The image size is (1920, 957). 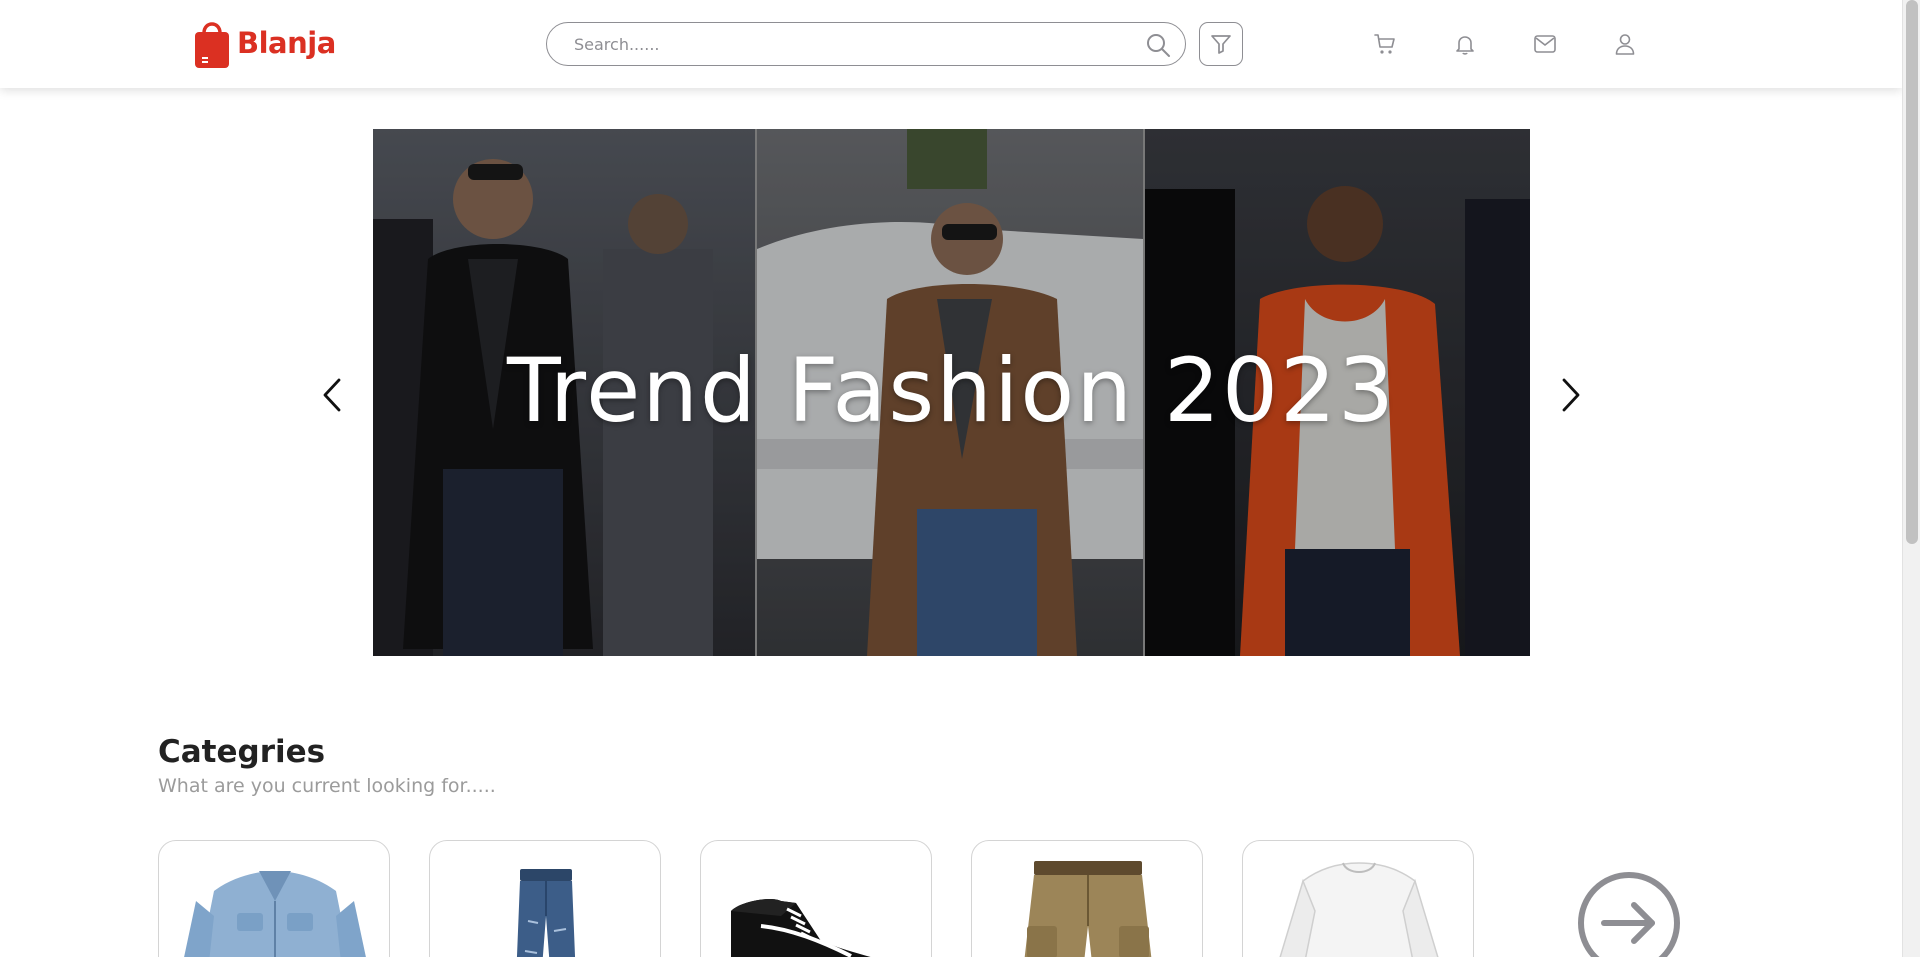 I want to click on mail-icon, so click(x=1545, y=44).